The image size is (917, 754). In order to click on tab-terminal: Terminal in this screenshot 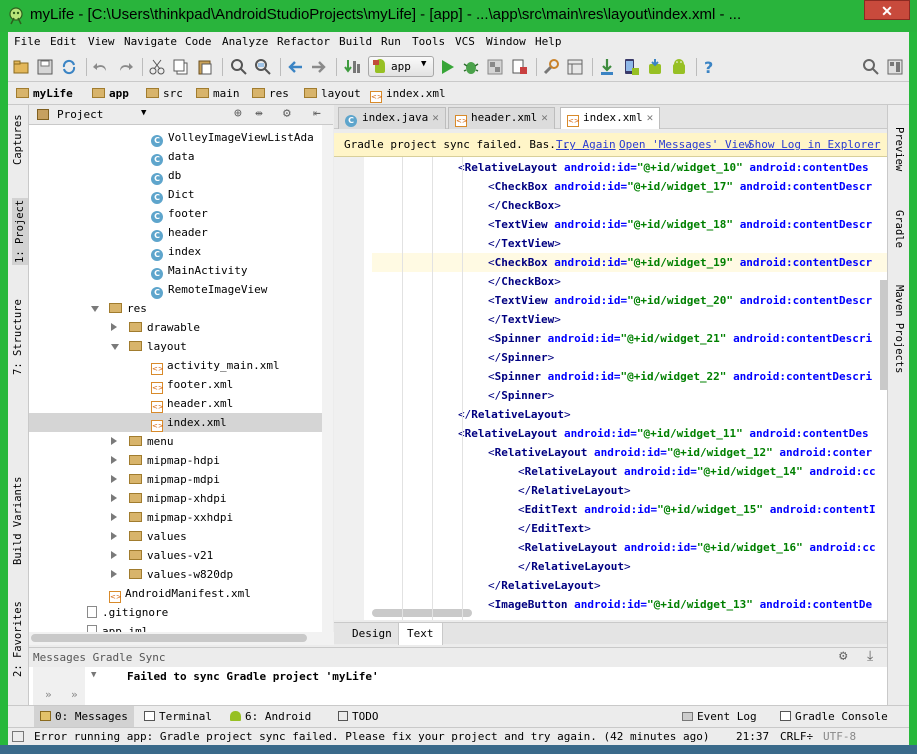, I will do `click(178, 717)`.